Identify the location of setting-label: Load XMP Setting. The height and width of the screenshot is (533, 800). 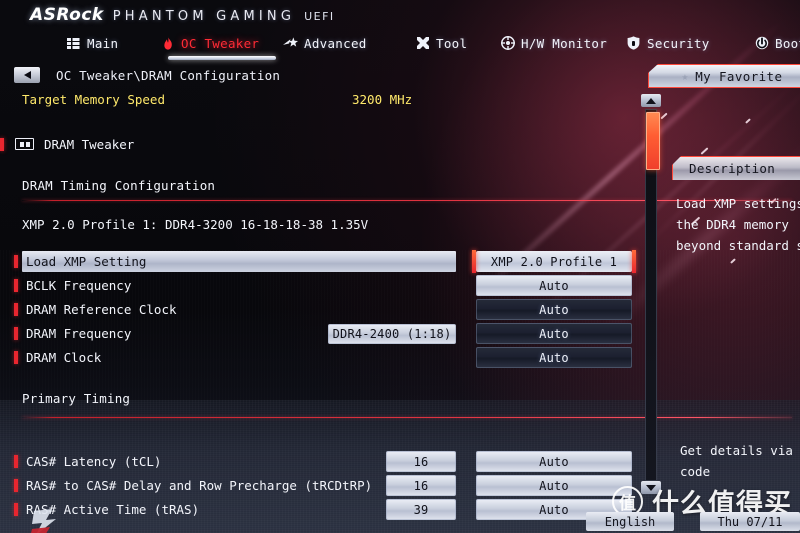
(86, 261).